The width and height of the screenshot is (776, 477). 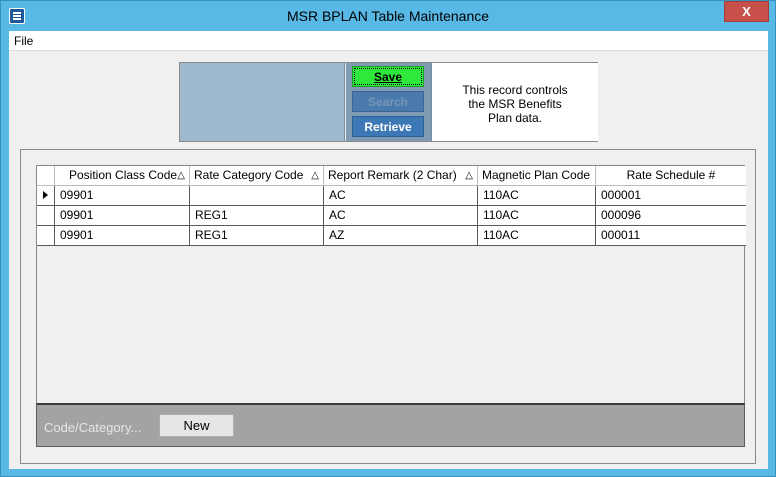 What do you see at coordinates (388, 126) in the screenshot?
I see `retrieve-button: Retrieve` at bounding box center [388, 126].